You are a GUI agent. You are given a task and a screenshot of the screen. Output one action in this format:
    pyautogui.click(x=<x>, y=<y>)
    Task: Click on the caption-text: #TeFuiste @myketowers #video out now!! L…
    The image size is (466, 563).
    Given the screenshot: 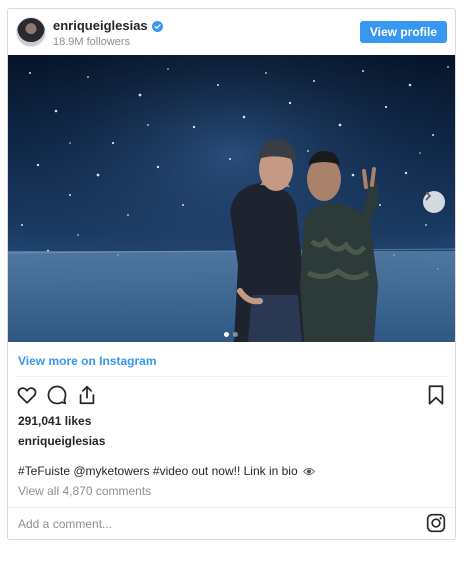 What is the action you would take?
    pyautogui.click(x=158, y=471)
    